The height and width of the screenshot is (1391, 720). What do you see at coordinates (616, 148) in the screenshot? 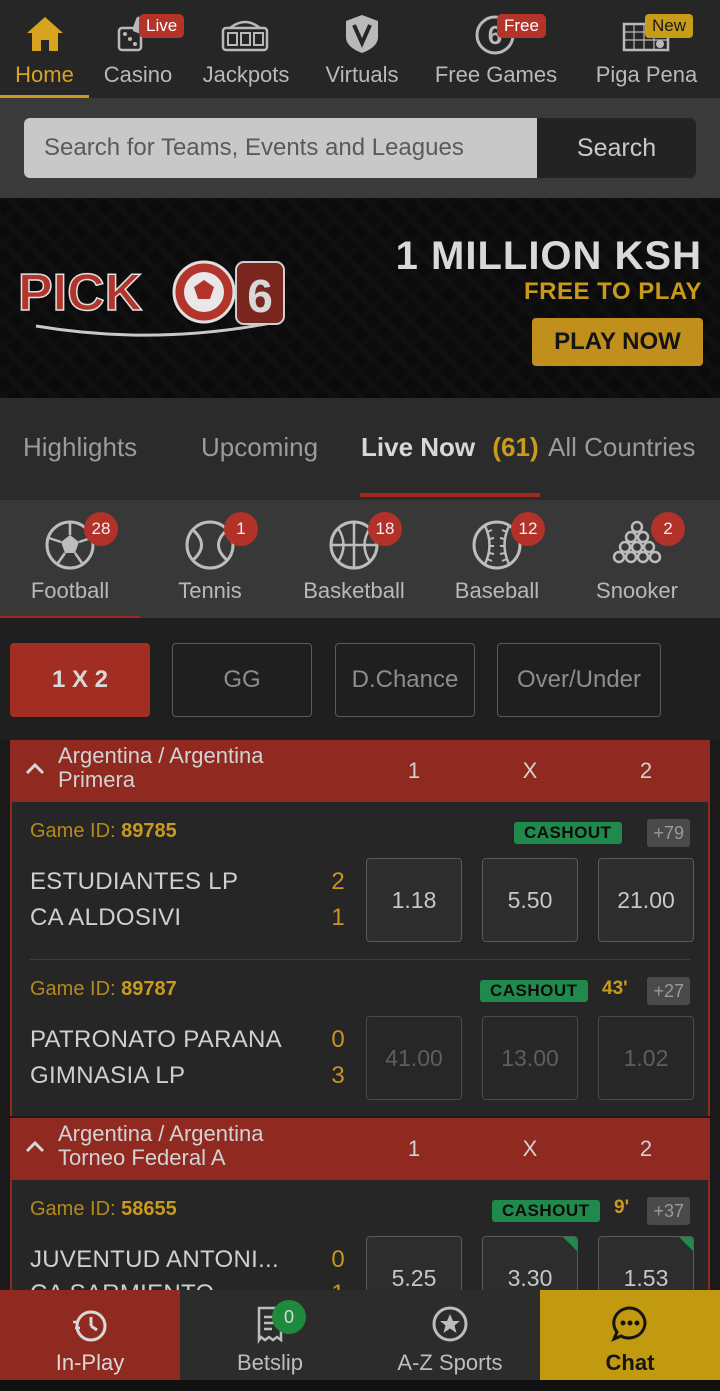
I see `search-button: Search` at bounding box center [616, 148].